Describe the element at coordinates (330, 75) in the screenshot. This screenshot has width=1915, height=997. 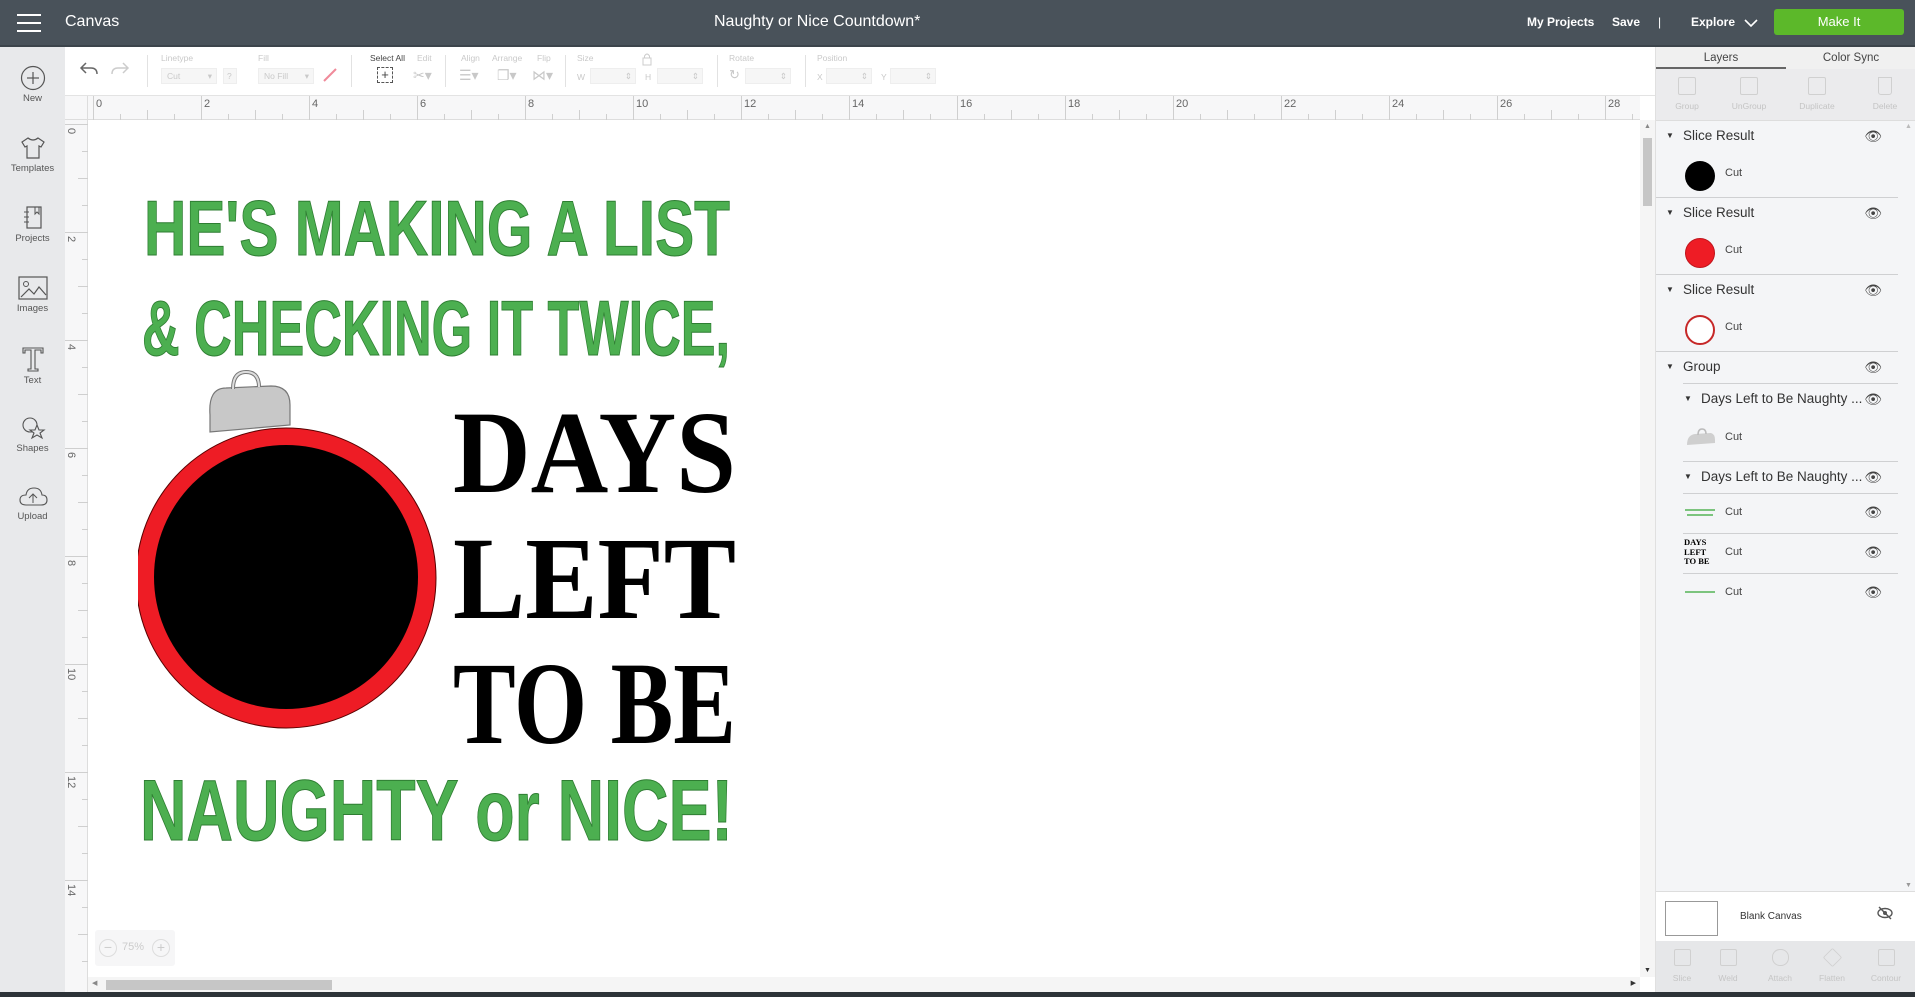
I see `pen-color-icon` at that location.